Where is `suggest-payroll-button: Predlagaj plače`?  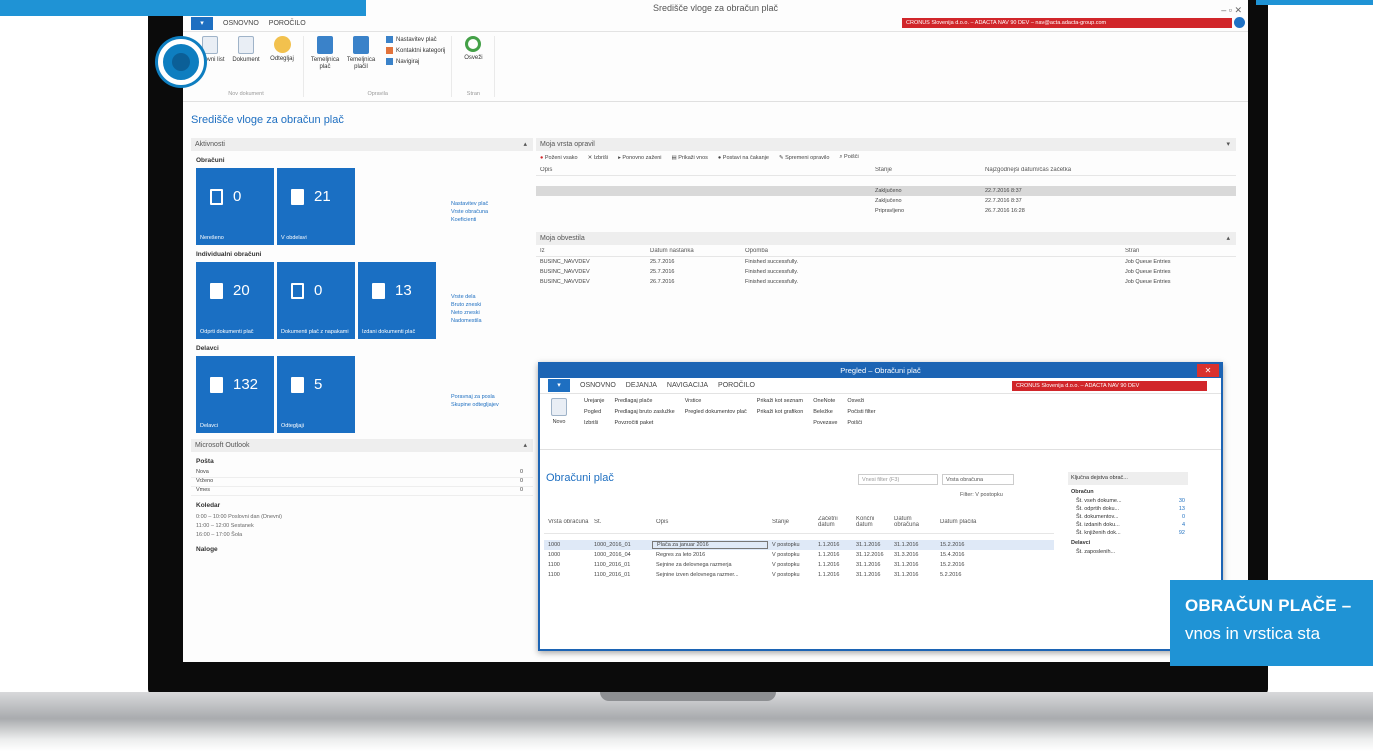
suggest-payroll-button: Predlagaj plače is located at coordinates (644, 401).